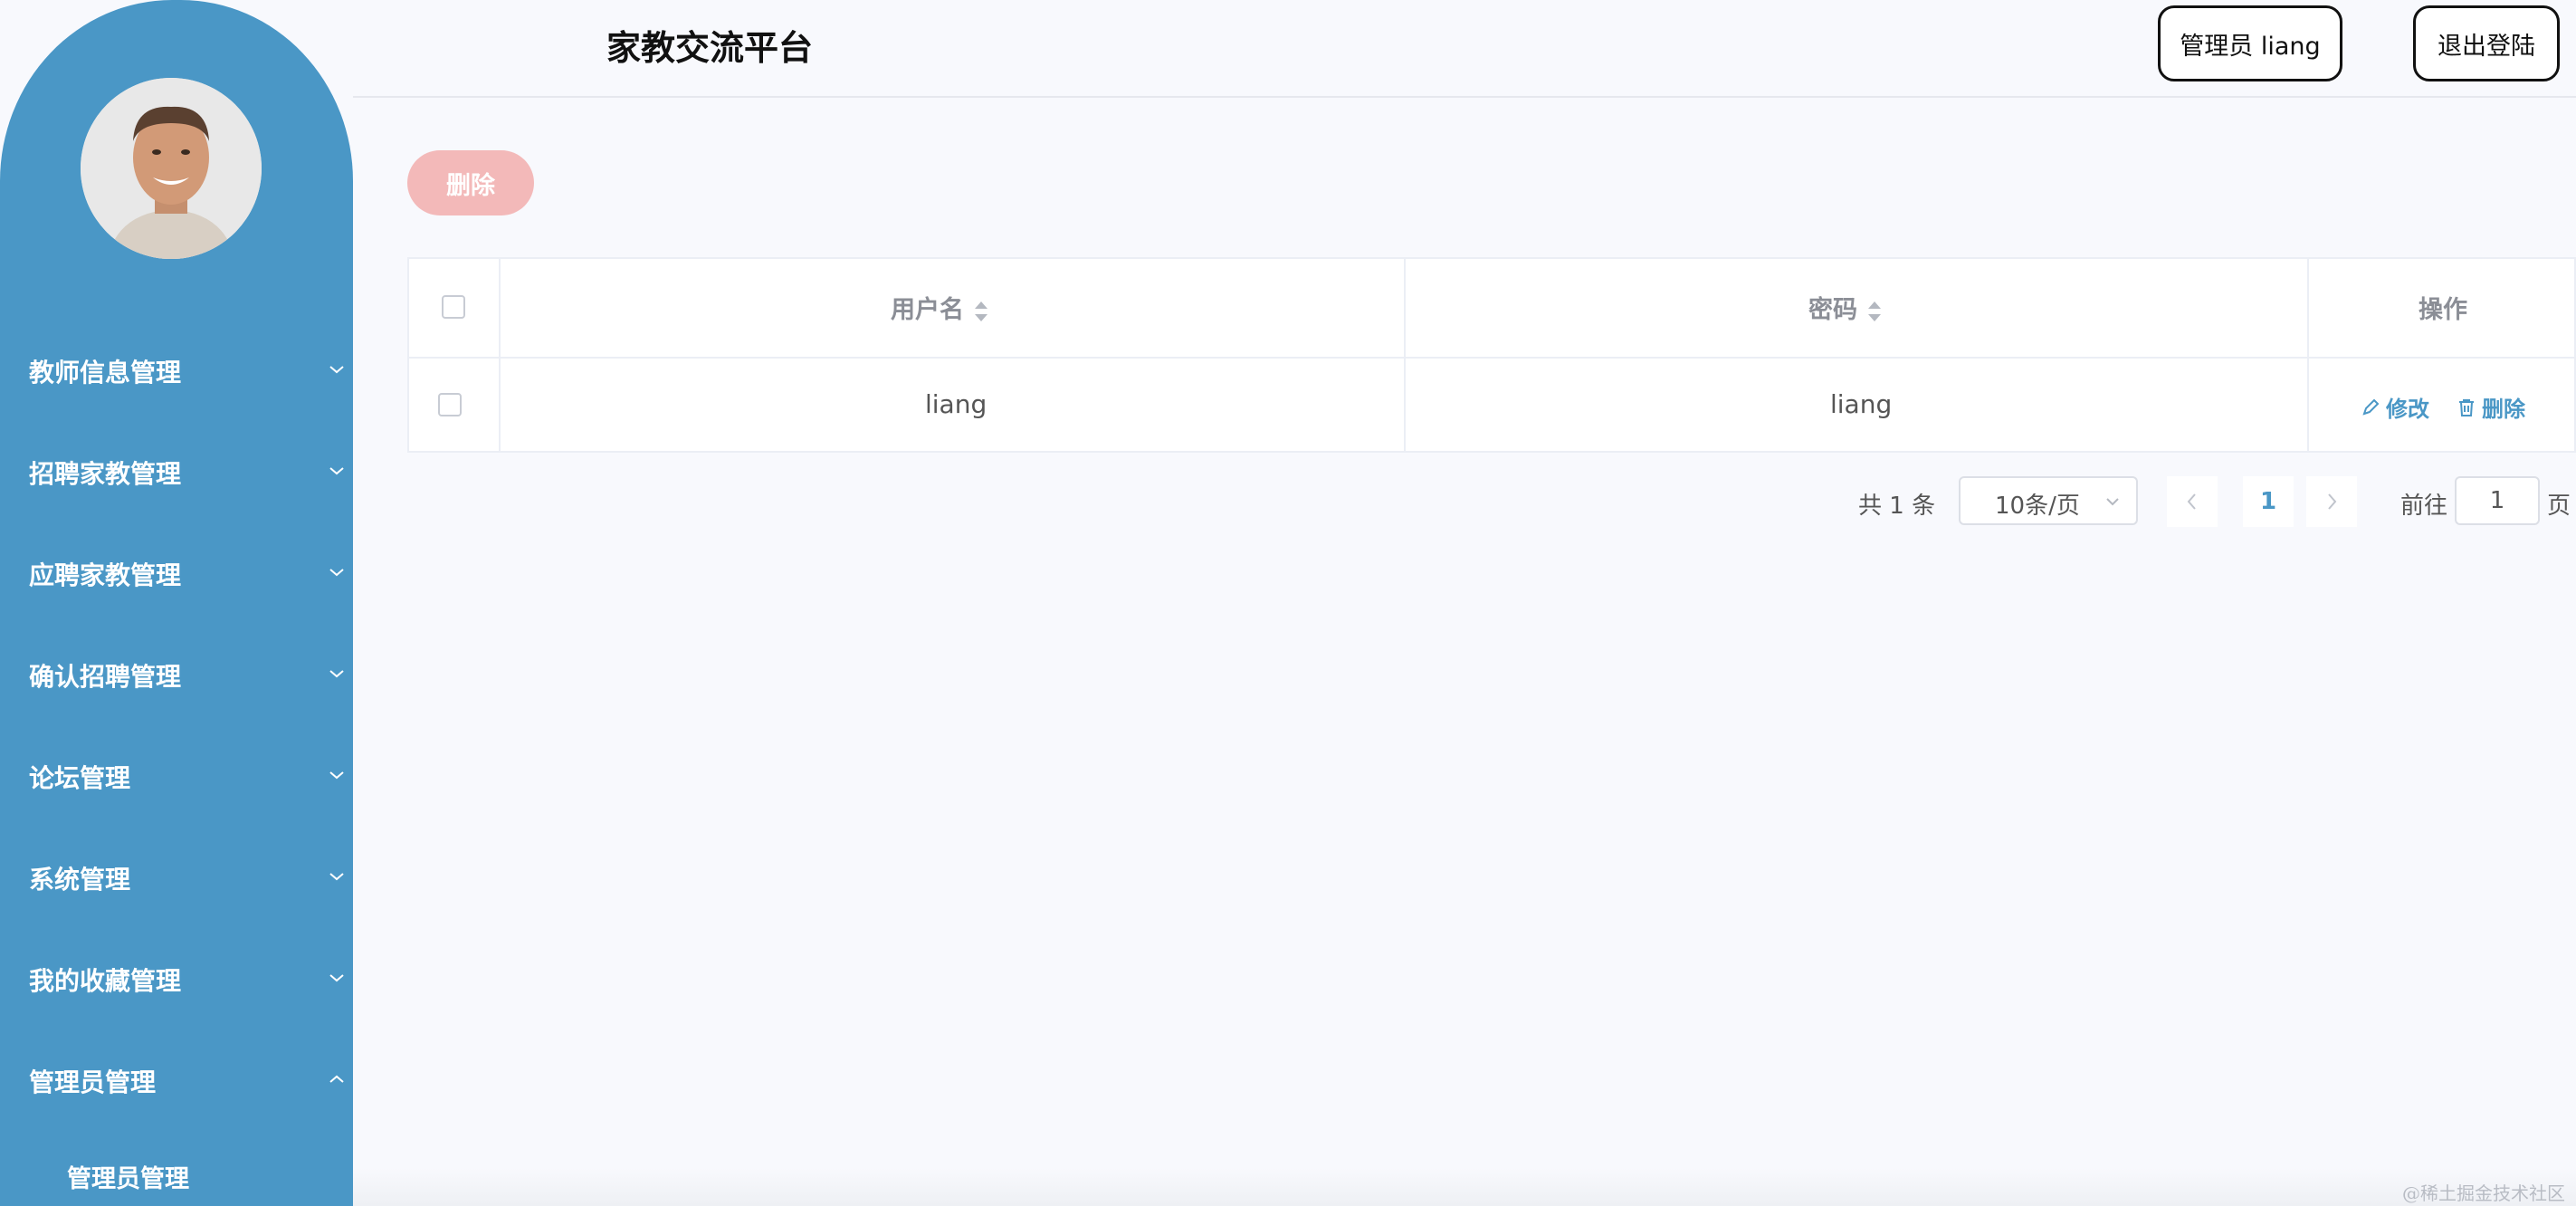 The width and height of the screenshot is (2576, 1206). I want to click on column-header-password: 密码, so click(1846, 308).